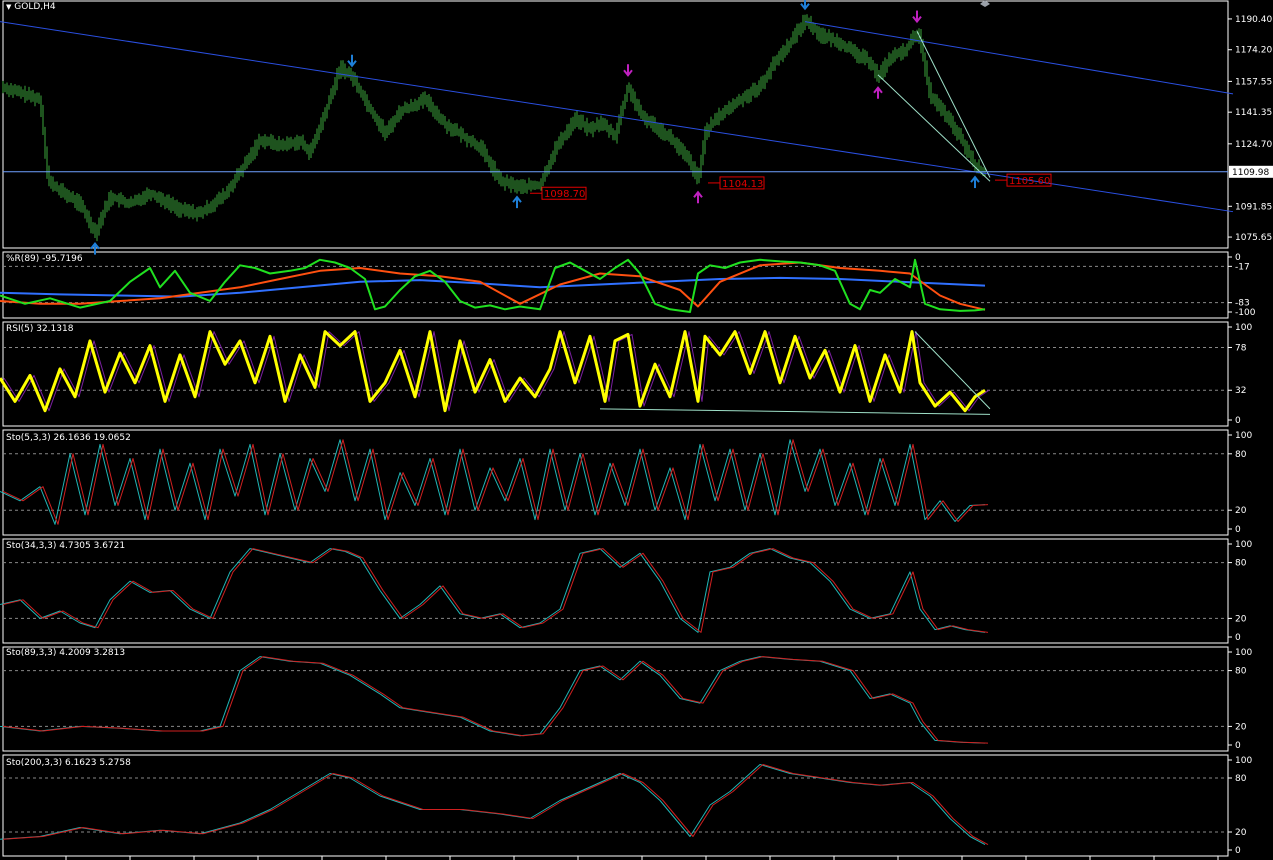 Image resolution: width=1273 pixels, height=860 pixels. Describe the element at coordinates (1242, 267) in the screenshot. I see `wr-tick-label: -17` at that location.